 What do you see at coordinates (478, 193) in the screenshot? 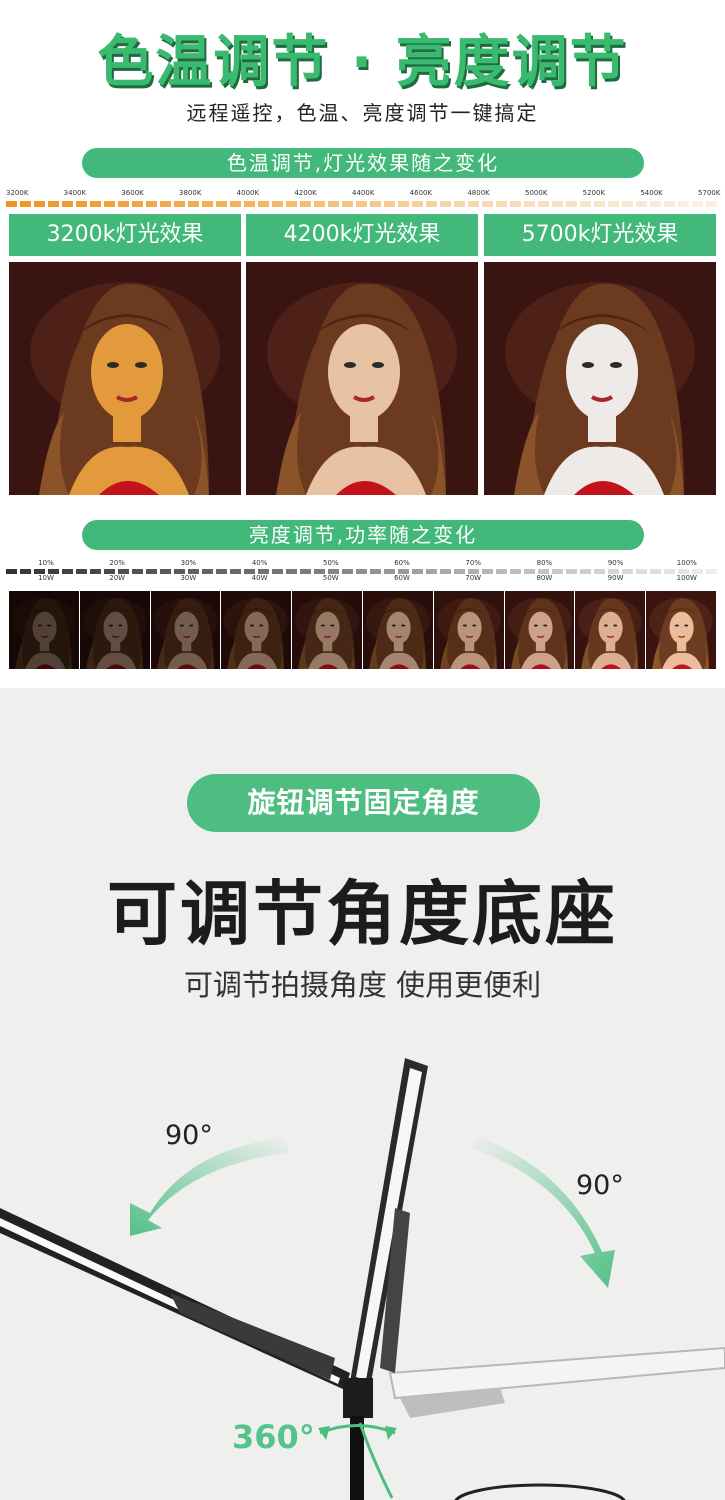
I see `kelvin-tick-label: 4800K` at bounding box center [478, 193].